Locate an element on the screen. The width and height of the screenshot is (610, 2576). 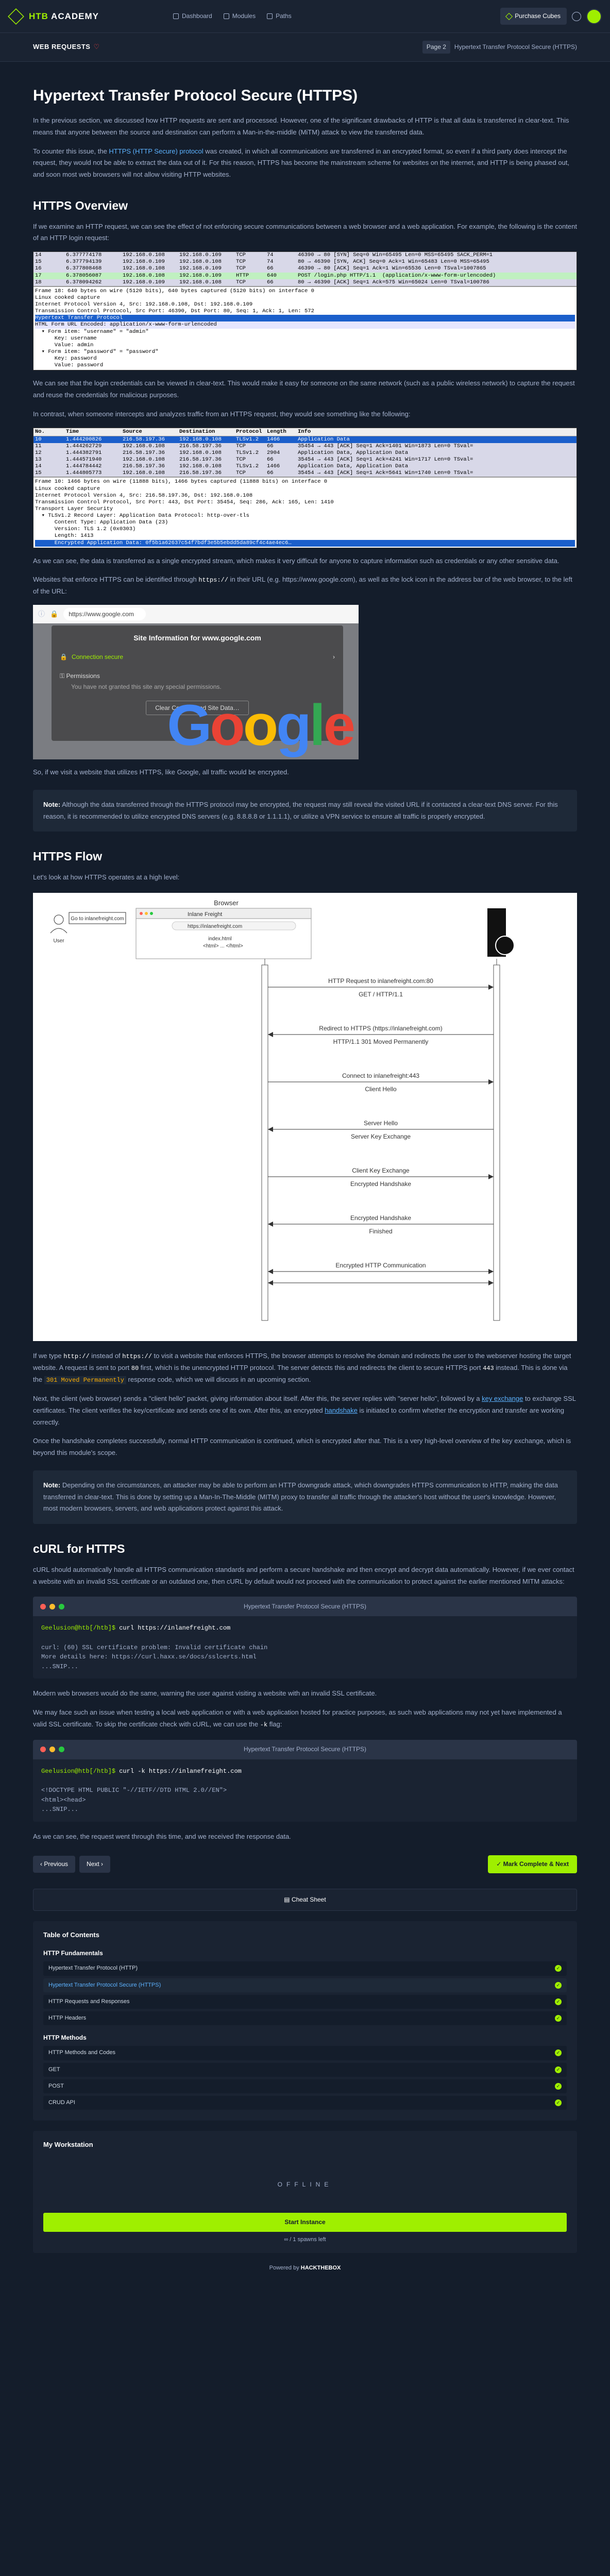
cheat-sheet-button: ▤ Cheat Sheet is located at coordinates (305, 1899).